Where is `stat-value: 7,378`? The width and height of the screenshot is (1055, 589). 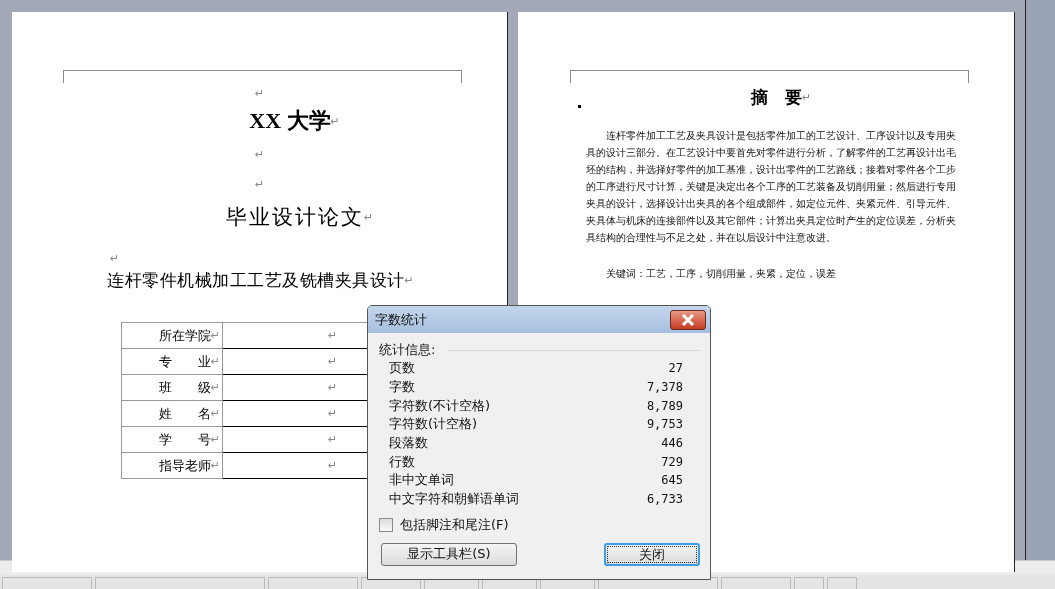 stat-value: 7,378 is located at coordinates (664, 387).